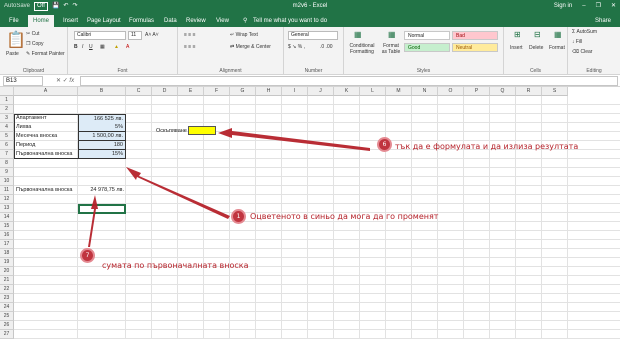 The width and height of the screenshot is (620, 339). I want to click on annotation-text-6: тък да е формулата и да излиза резултата, so click(487, 146).